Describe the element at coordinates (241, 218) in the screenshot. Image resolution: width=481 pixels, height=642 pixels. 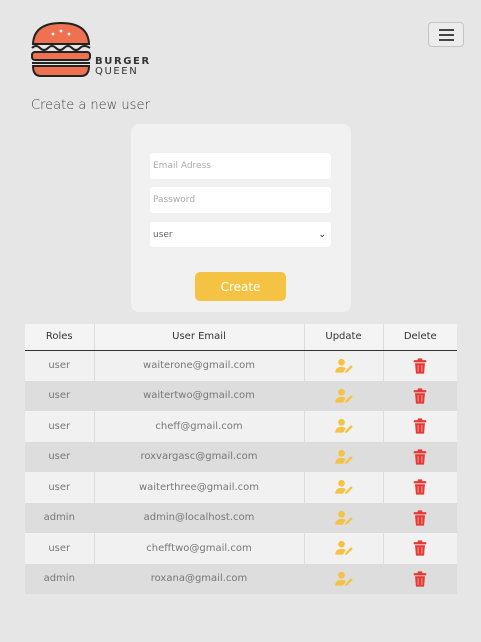
I see `create-user-form: user ⌄ Create` at that location.